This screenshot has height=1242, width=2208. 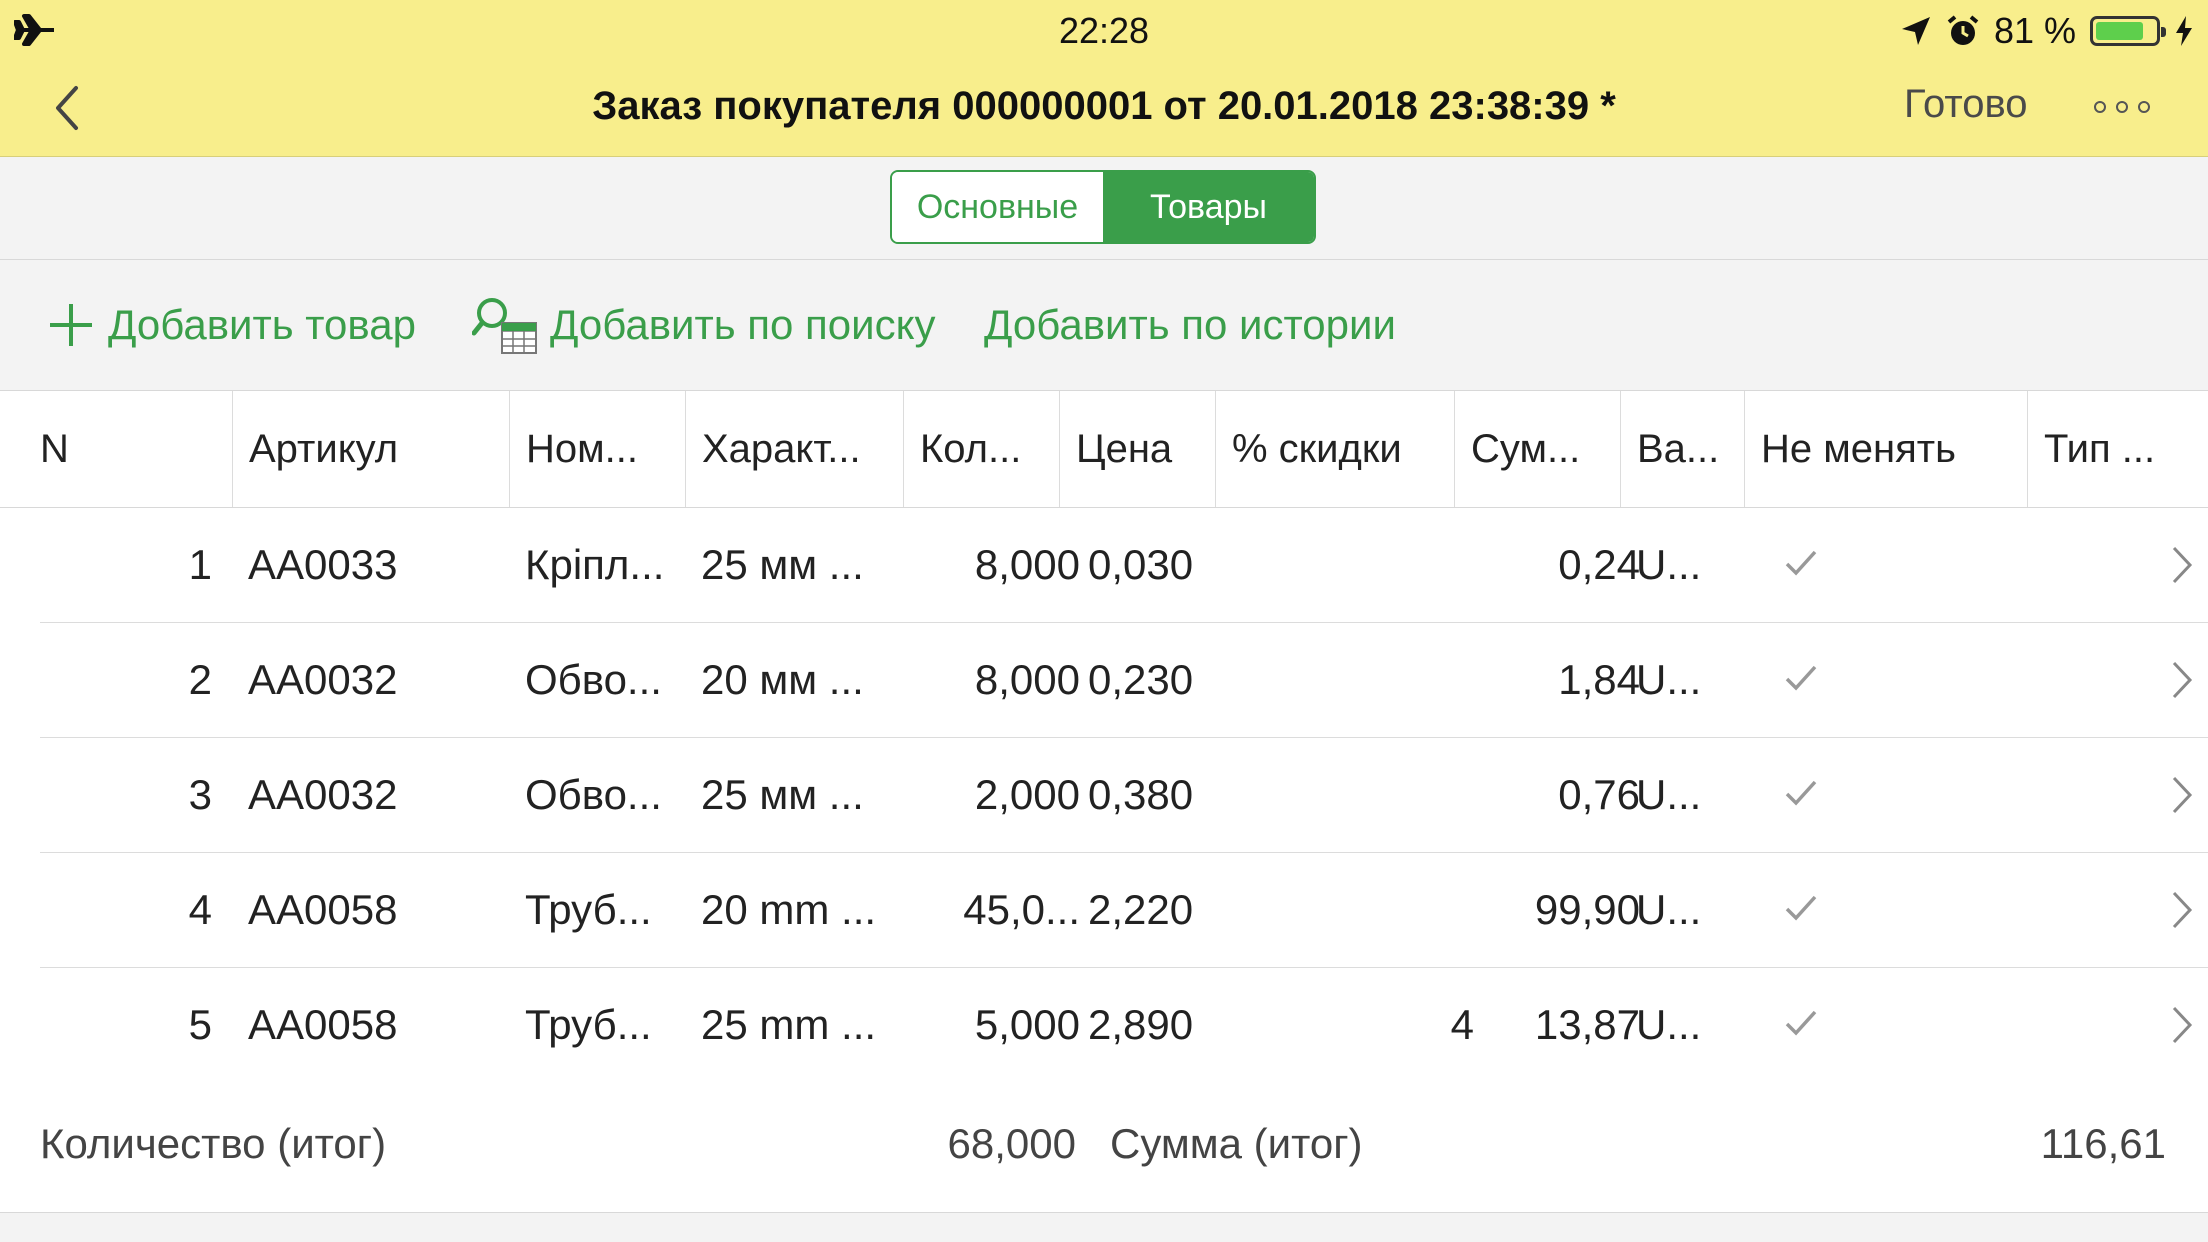 What do you see at coordinates (200, 1024) in the screenshot?
I see `cell-n: 5` at bounding box center [200, 1024].